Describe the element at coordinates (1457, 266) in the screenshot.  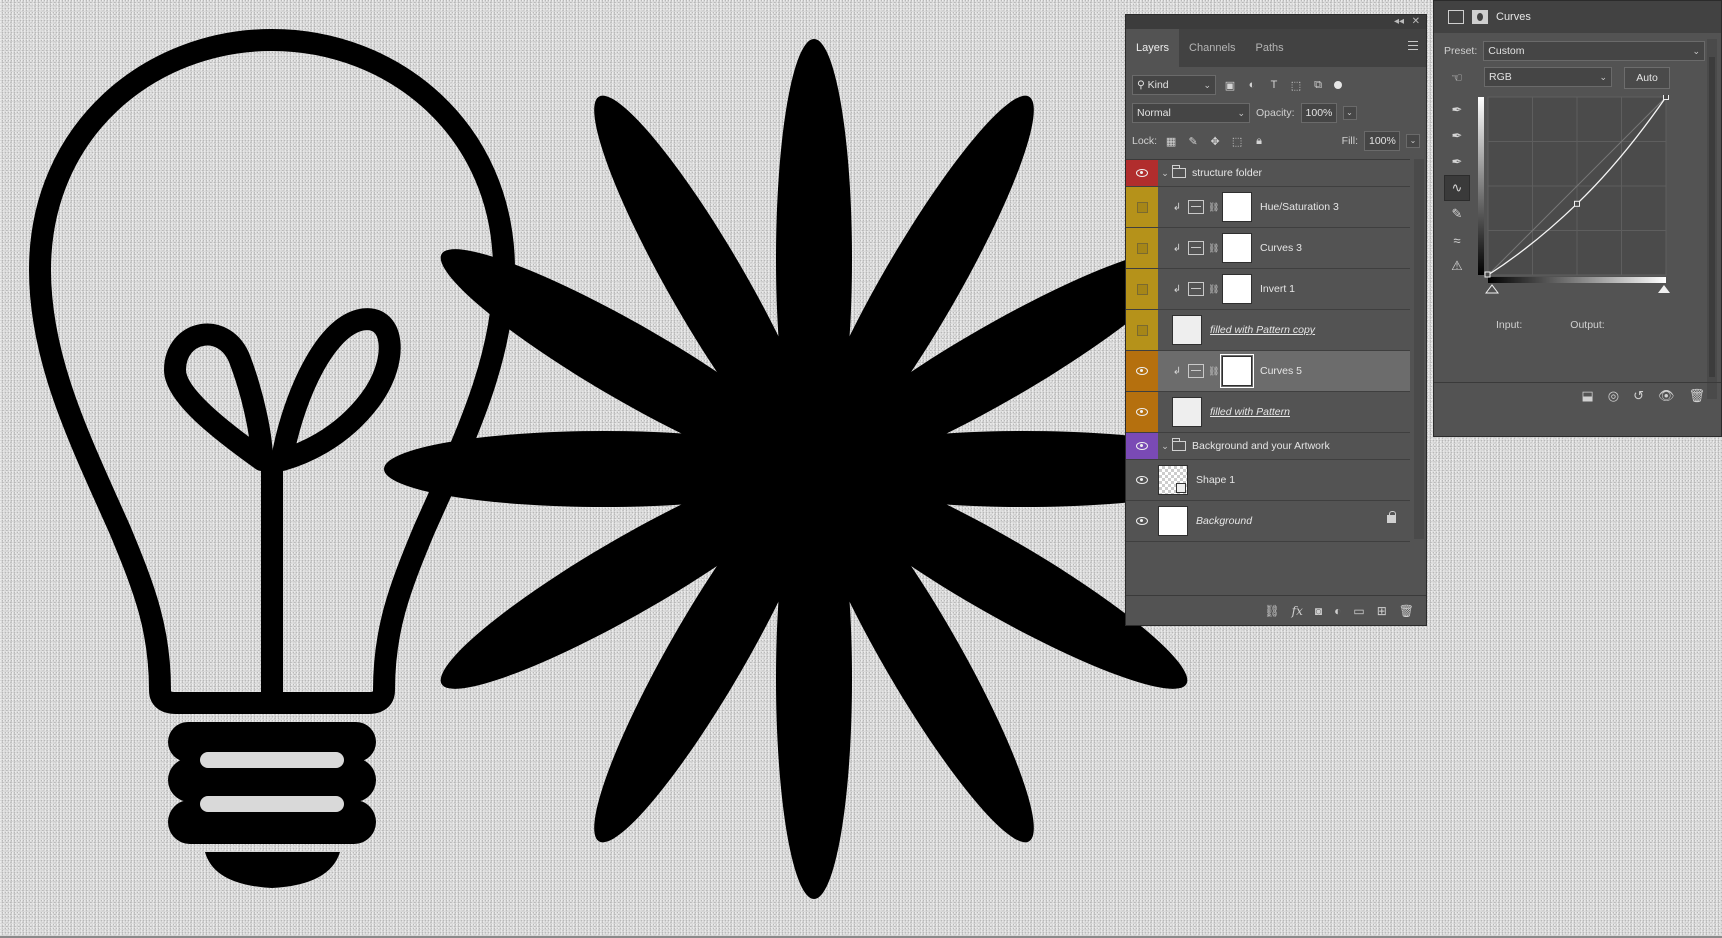
I see `clipping-warning-icon: ⚠` at that location.